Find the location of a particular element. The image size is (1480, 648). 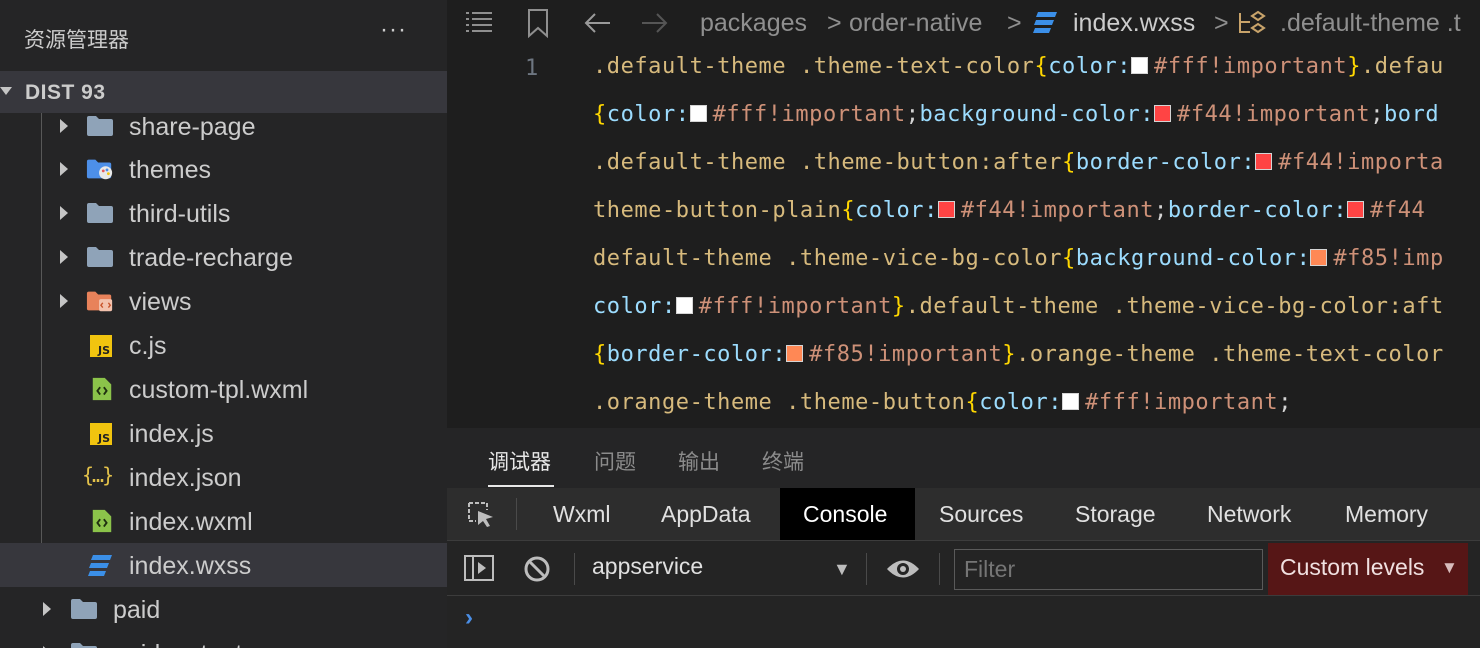

log-levels-label: Custom levels is located at coordinates (1352, 567).